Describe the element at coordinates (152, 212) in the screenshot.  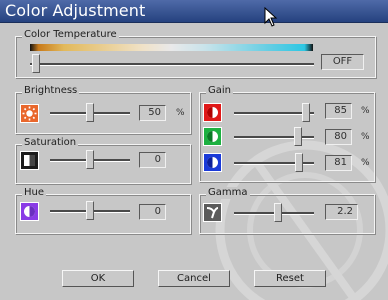
I see `hue-value: 0` at that location.